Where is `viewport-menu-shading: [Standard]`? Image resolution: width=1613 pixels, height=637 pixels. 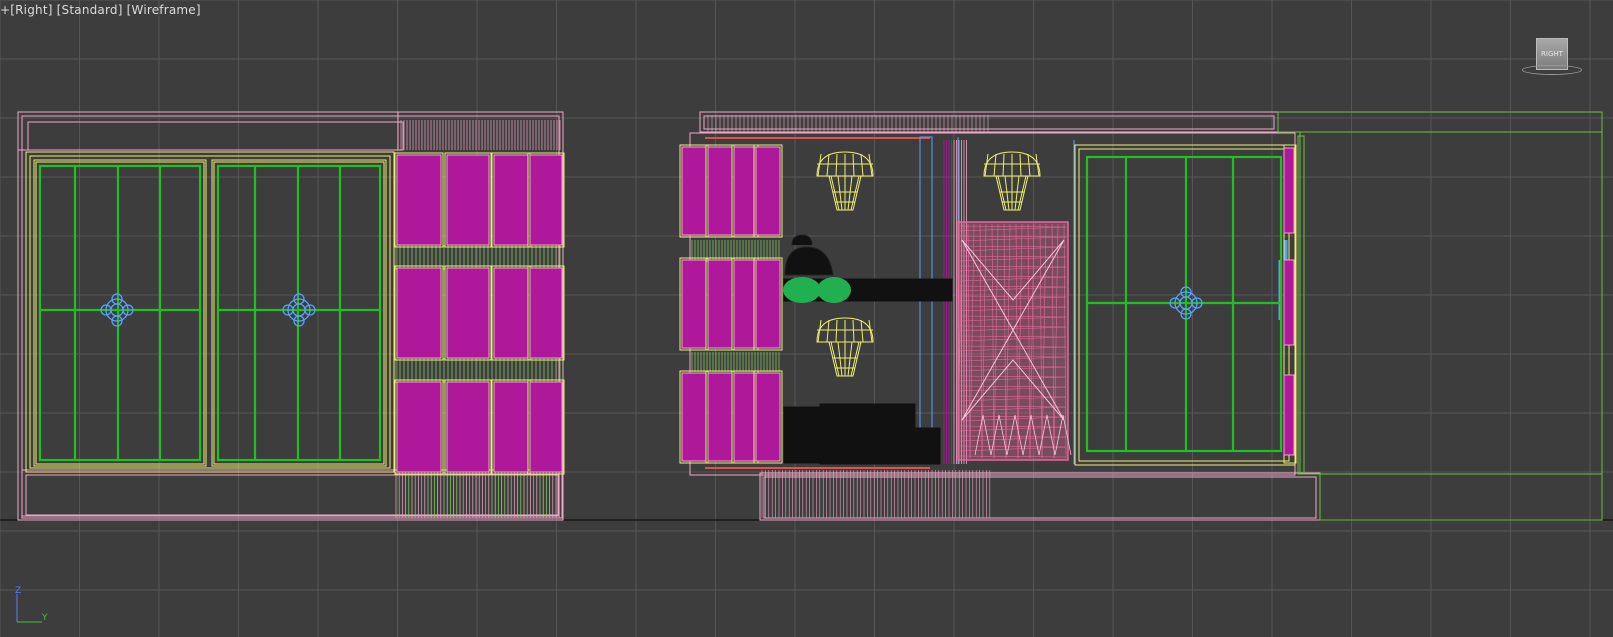
viewport-menu-shading: [Standard] is located at coordinates (90, 10).